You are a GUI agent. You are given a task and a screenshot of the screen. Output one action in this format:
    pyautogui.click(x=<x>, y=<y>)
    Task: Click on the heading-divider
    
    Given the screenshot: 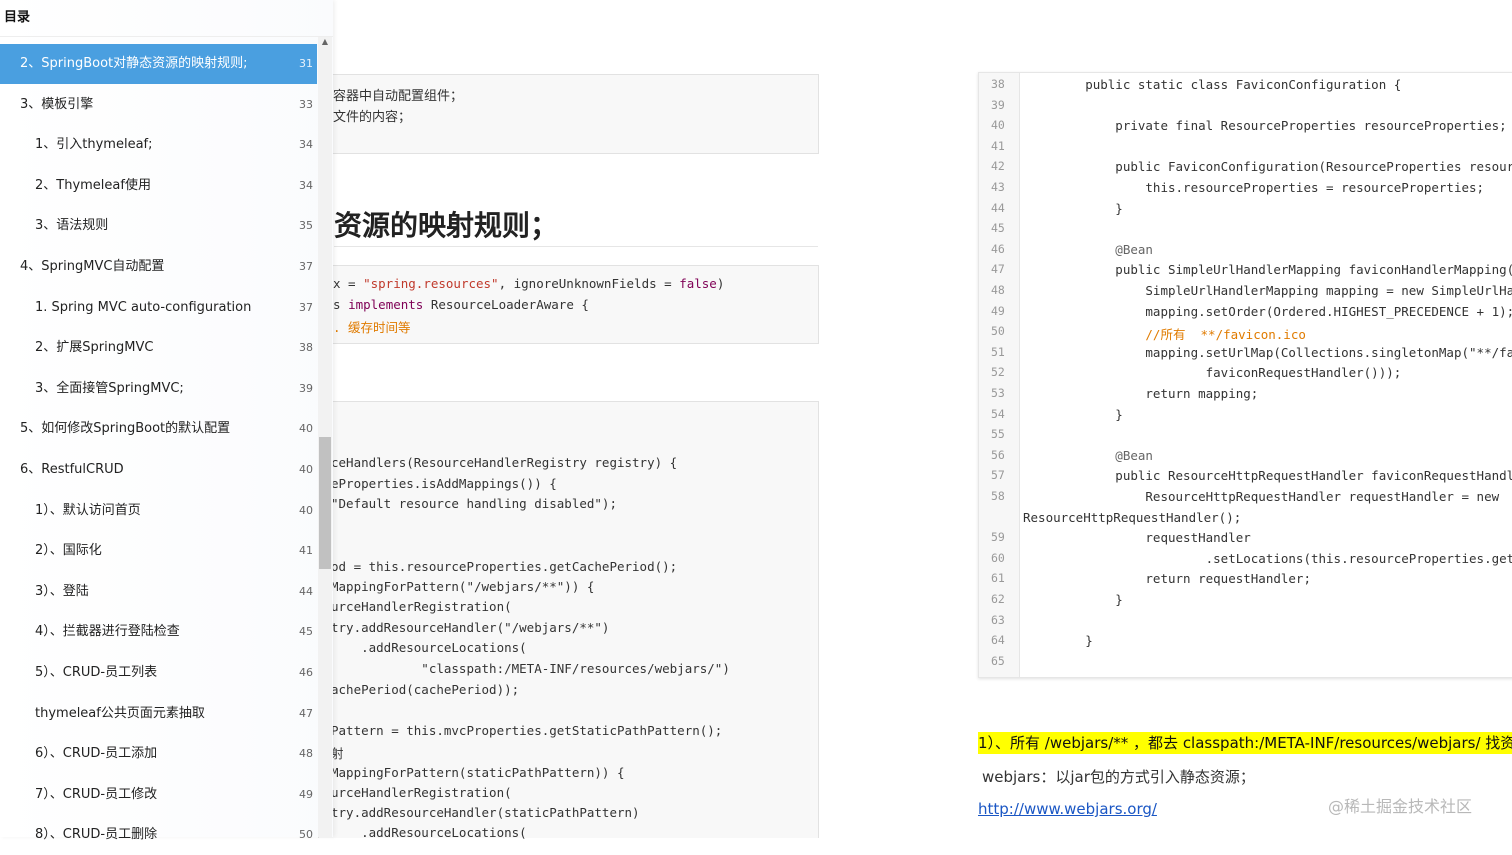 What is the action you would take?
    pyautogui.click(x=576, y=246)
    